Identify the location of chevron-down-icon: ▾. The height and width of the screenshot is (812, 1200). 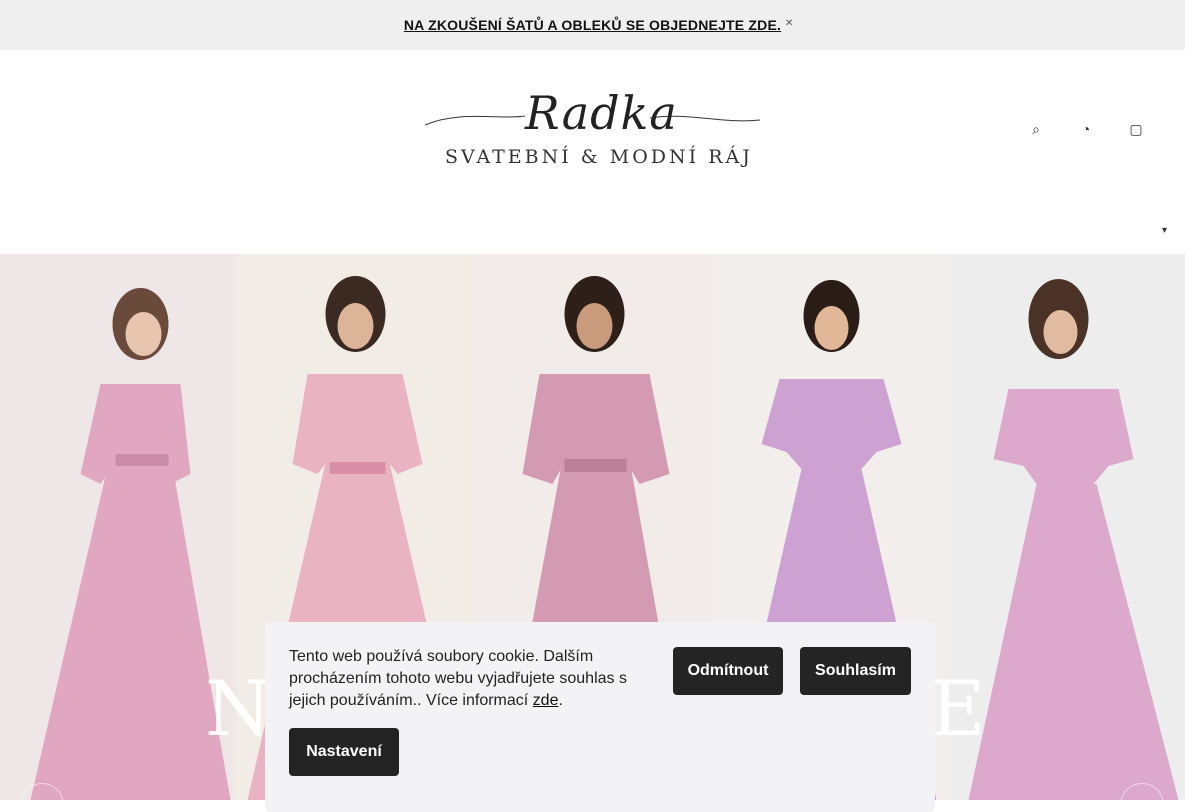
(1164, 230).